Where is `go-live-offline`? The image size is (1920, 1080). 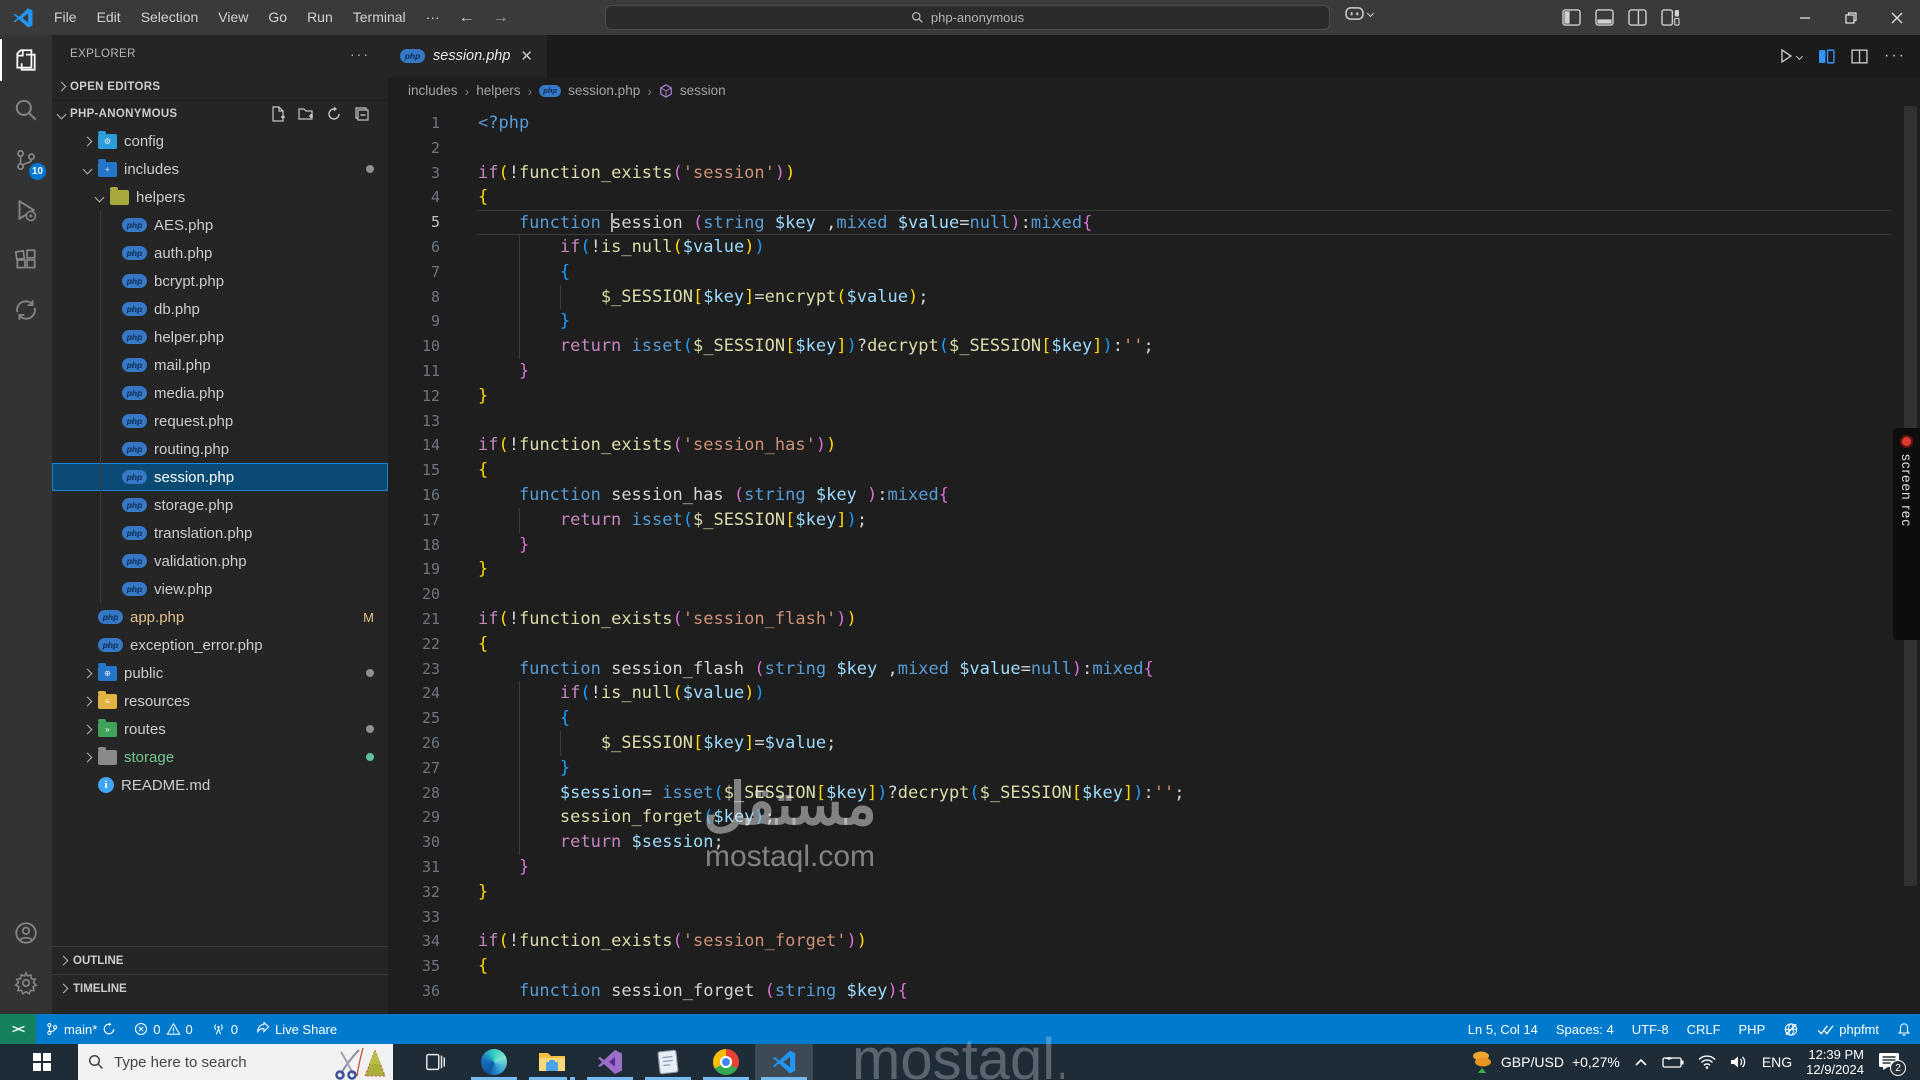 go-live-offline is located at coordinates (1791, 1029).